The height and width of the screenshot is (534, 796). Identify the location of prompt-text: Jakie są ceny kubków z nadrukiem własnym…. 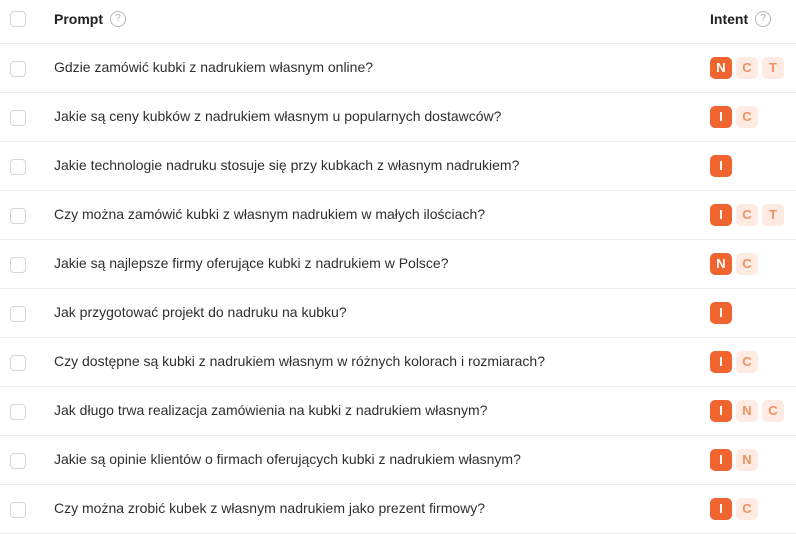
(278, 116).